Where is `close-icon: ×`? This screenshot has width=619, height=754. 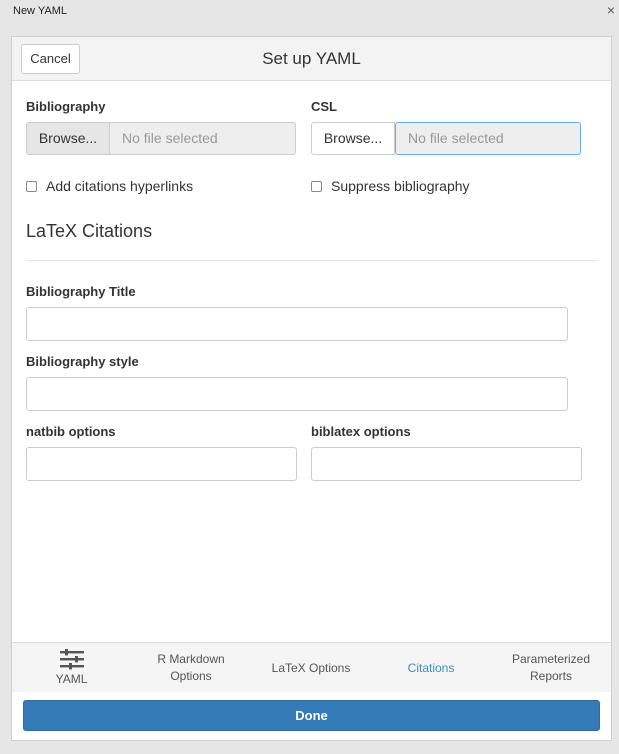 close-icon: × is located at coordinates (611, 10).